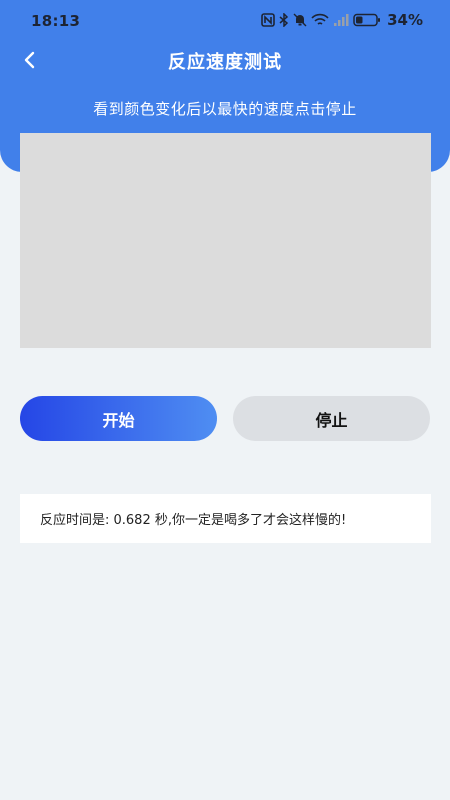 The width and height of the screenshot is (450, 800). I want to click on stop-button: 停止, so click(331, 418).